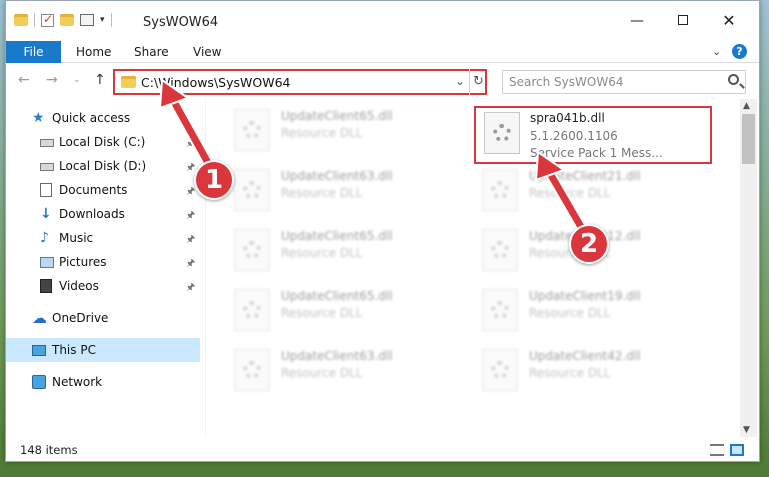  Describe the element at coordinates (460, 81) in the screenshot. I see `chevron-down-icon: ⌄` at that location.